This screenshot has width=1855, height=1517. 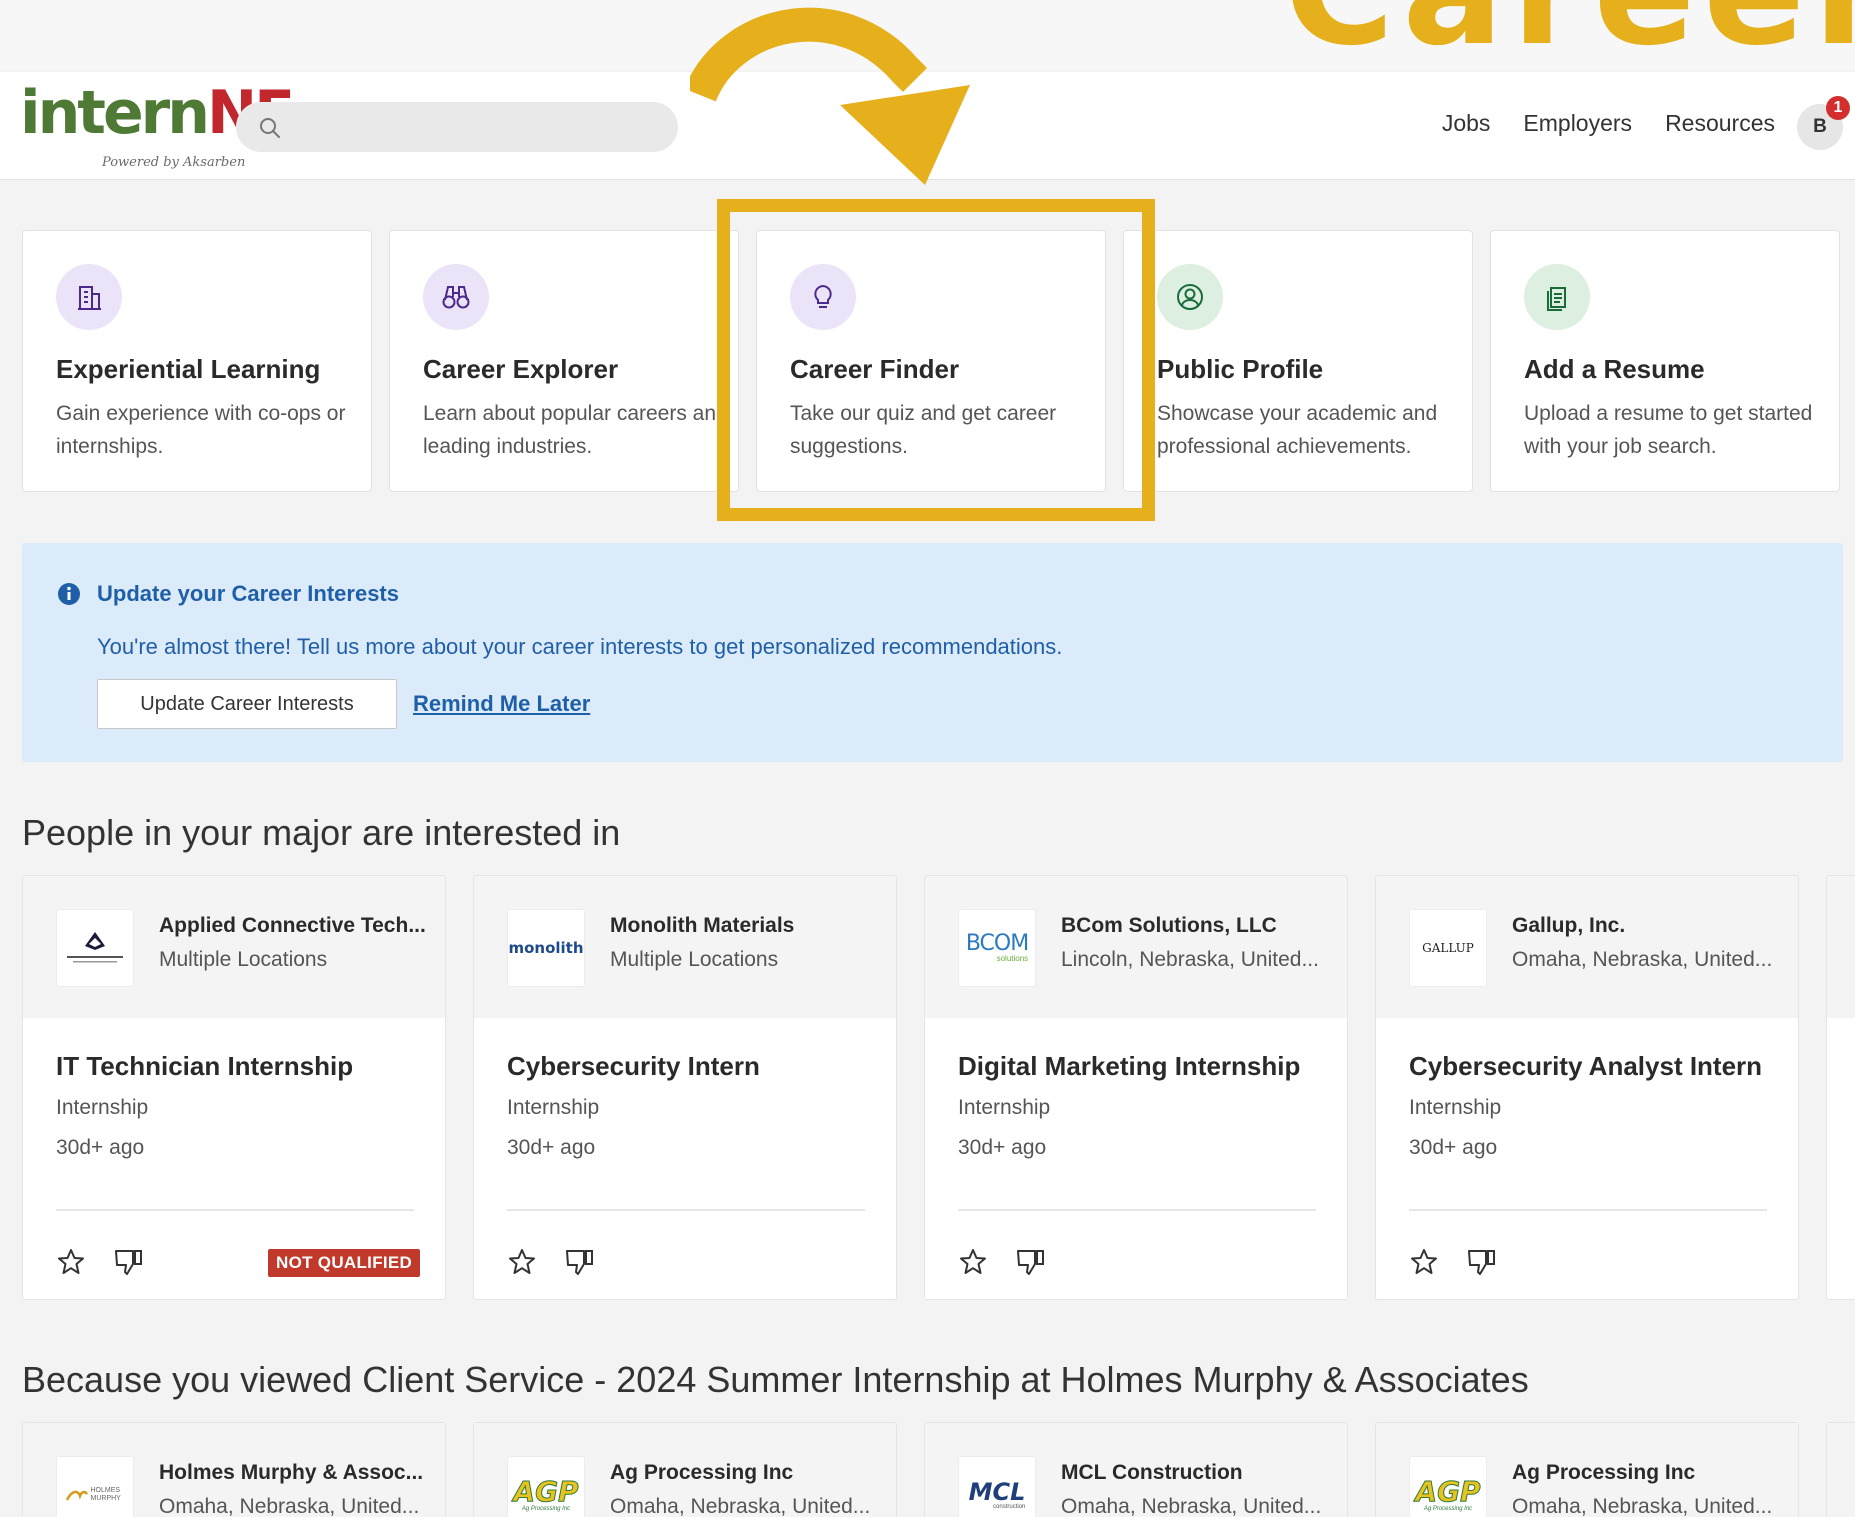 I want to click on company-name: MCL Construction, so click(x=1152, y=1472).